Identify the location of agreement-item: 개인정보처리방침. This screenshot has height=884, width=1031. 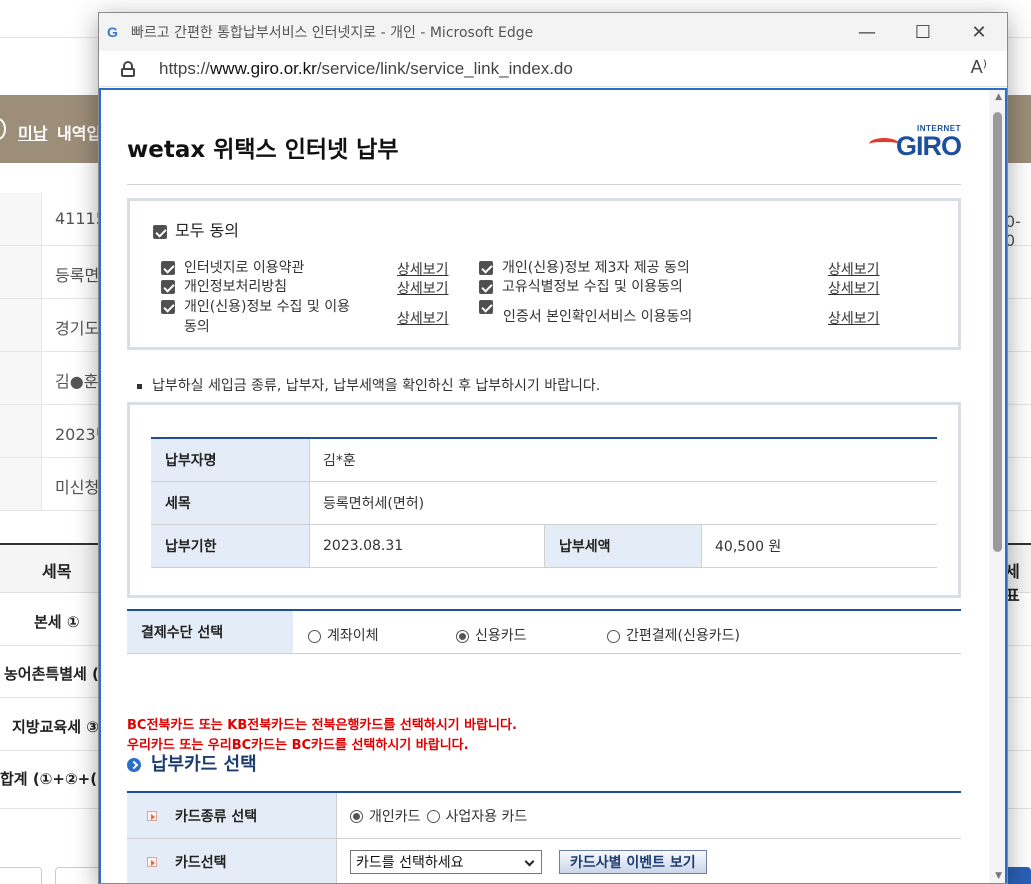
(224, 287).